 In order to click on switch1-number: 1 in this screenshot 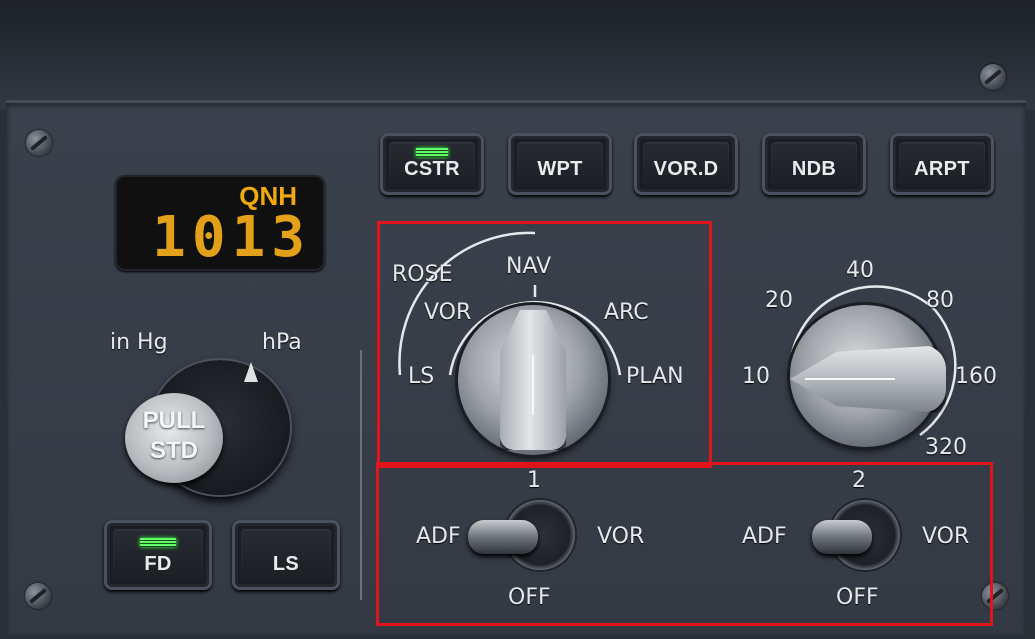, I will do `click(534, 480)`.